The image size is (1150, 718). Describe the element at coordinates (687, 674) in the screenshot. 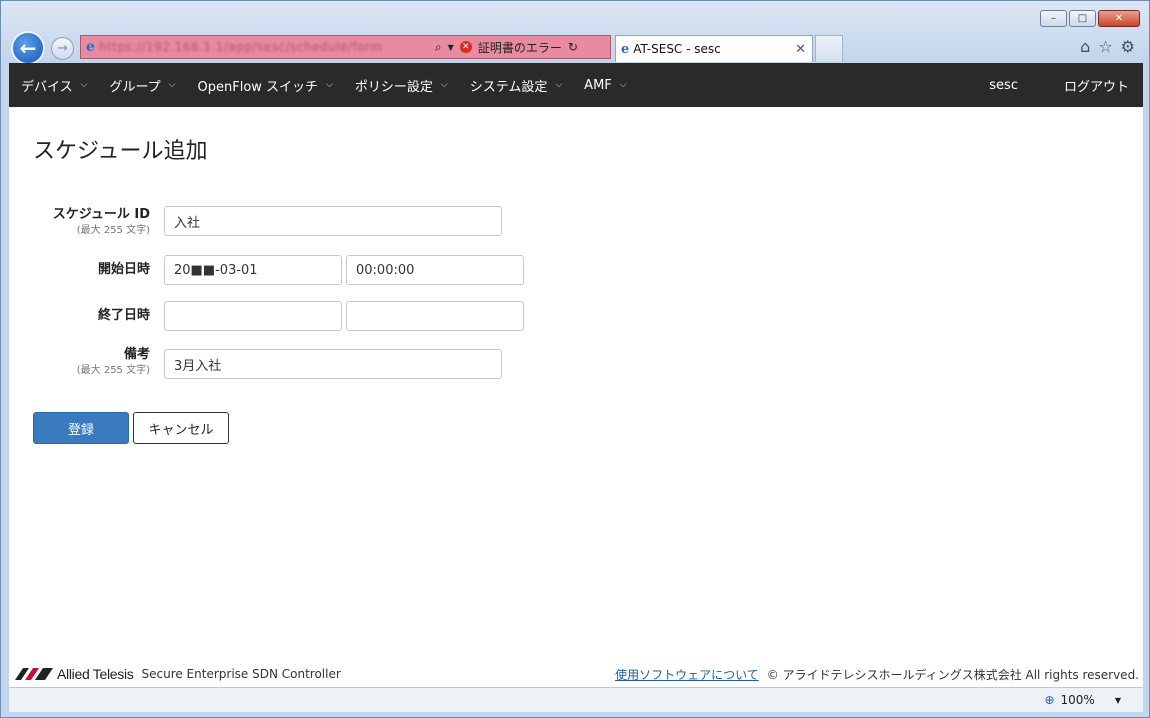

I see `software-info-link: 使用ソフトウェアについて` at that location.